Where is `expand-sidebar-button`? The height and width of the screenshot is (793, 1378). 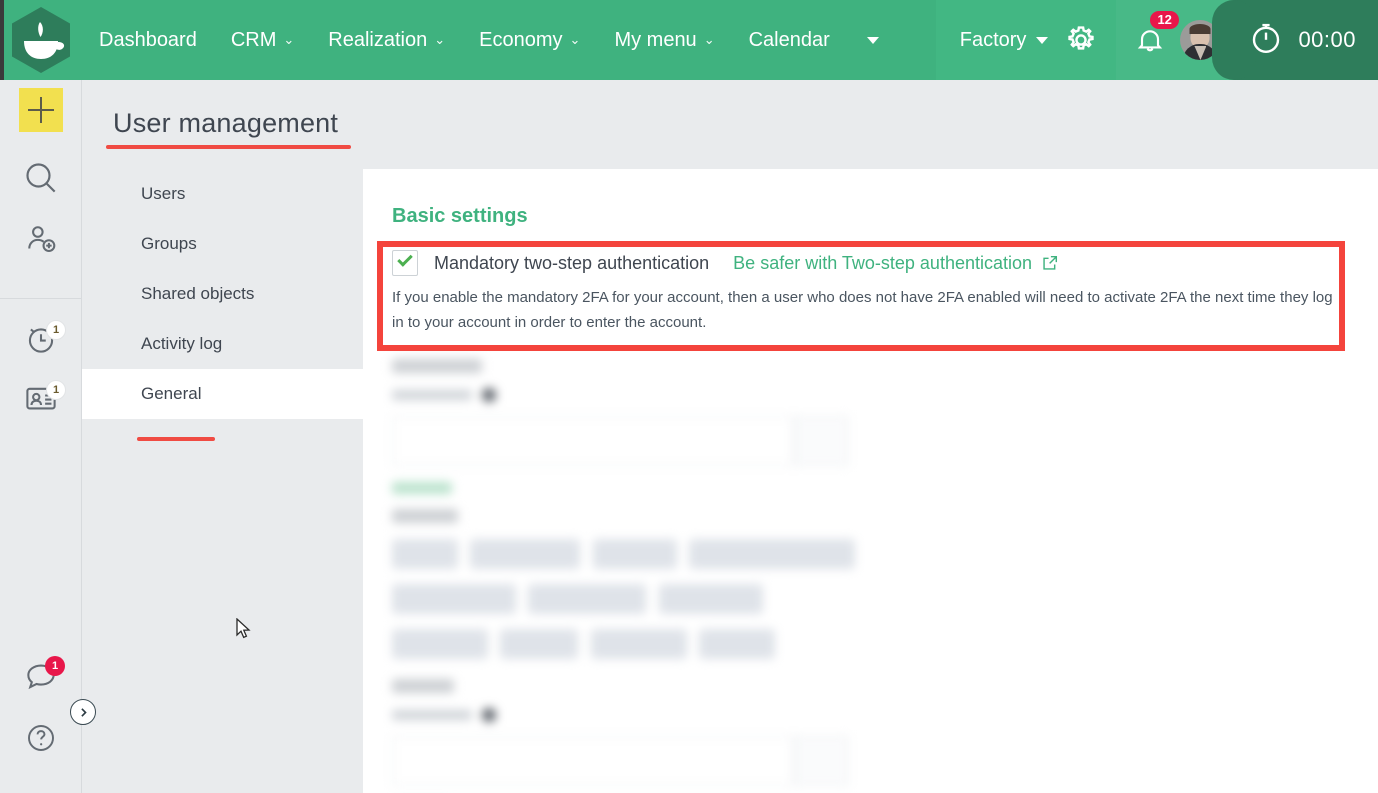
expand-sidebar-button is located at coordinates (83, 712).